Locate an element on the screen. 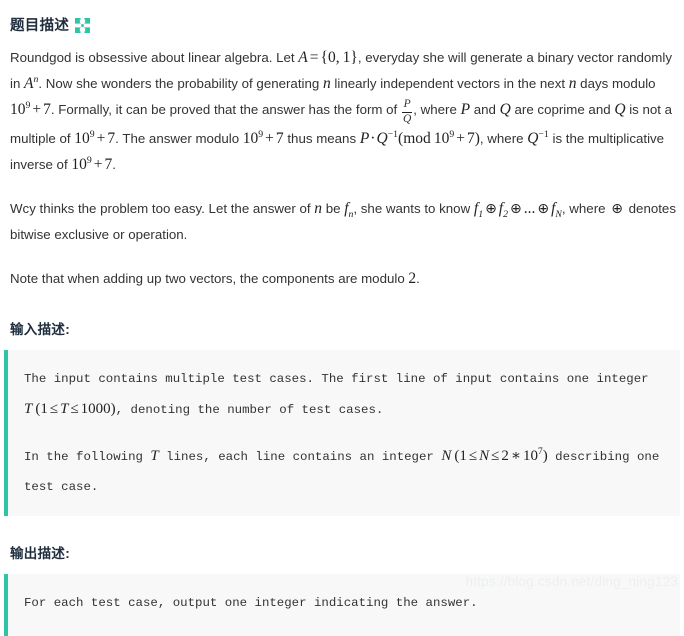 The width and height of the screenshot is (684, 636). p1-math-A-set: A = {0, 1} is located at coordinates (328, 57).